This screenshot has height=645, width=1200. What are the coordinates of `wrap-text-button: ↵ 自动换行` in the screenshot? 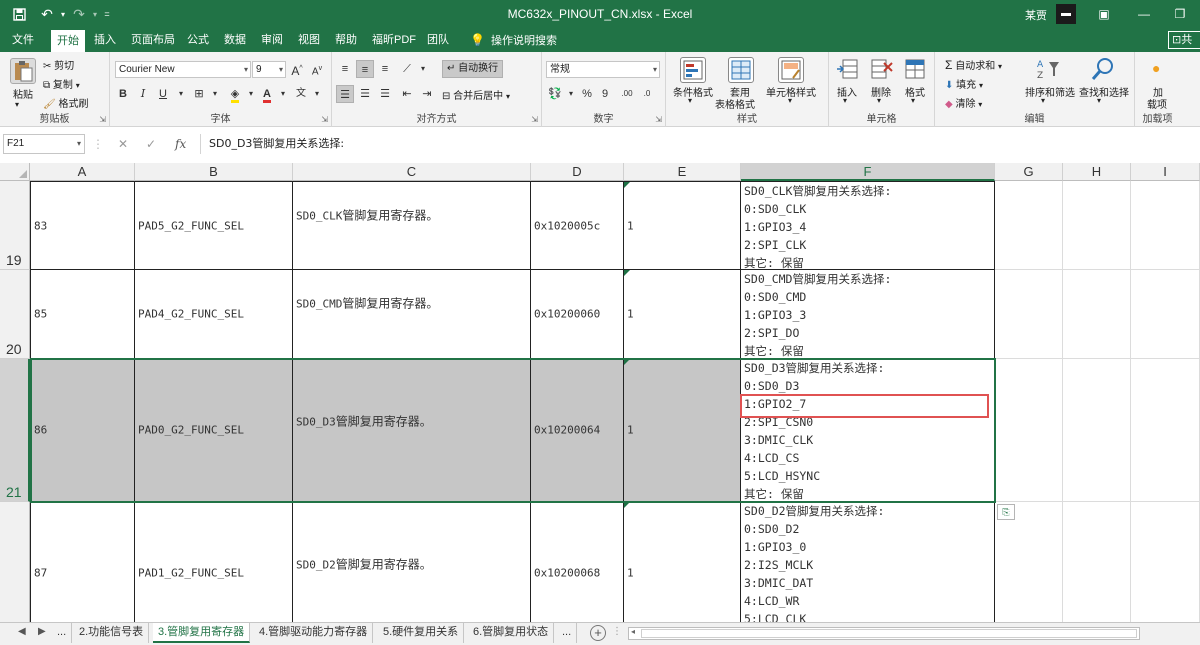 It's located at (473, 69).